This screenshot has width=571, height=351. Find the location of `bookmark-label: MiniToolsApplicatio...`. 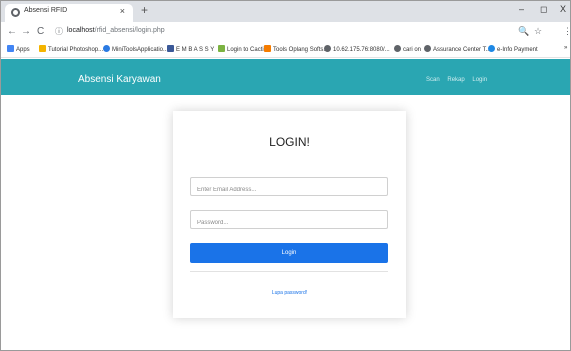

bookmark-label: MiniToolsApplicatio... is located at coordinates (140, 50).